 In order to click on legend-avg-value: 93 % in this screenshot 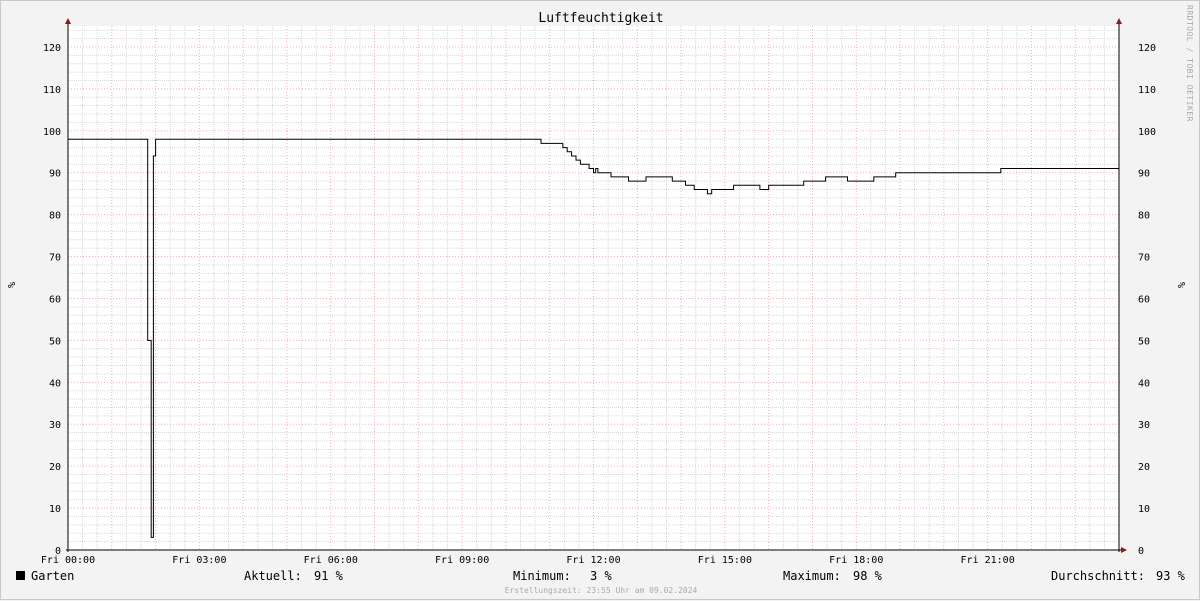, I will do `click(1170, 576)`.